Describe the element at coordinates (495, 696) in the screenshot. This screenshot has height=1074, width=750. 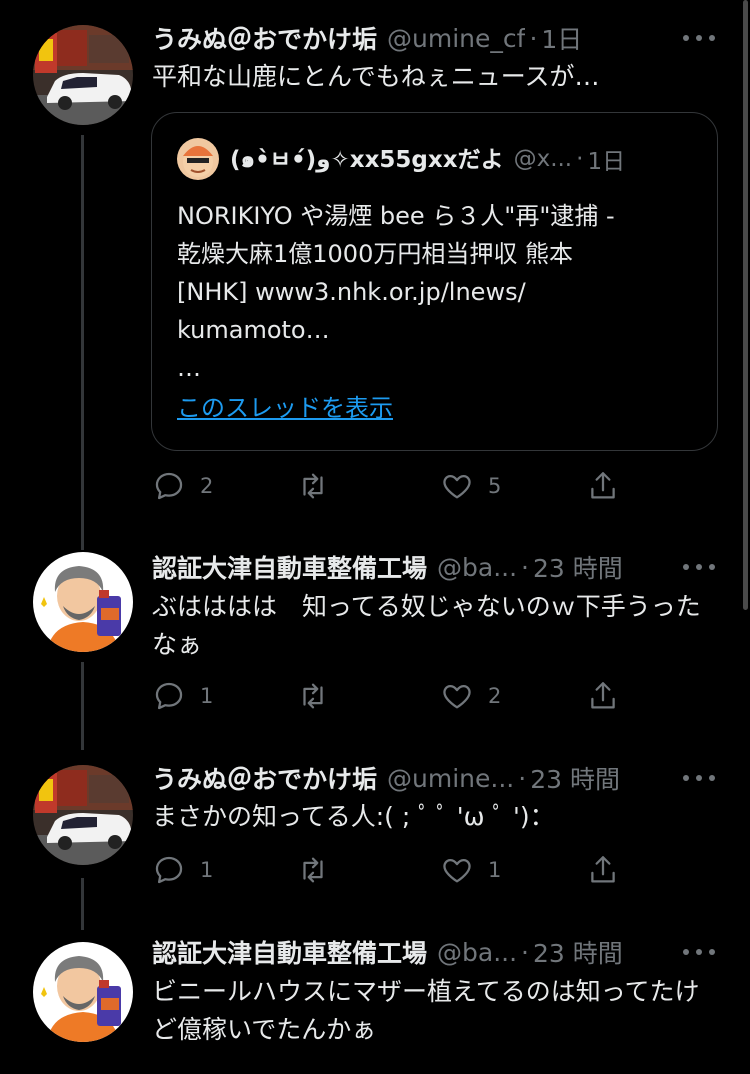
I see `like-count: 2` at that location.